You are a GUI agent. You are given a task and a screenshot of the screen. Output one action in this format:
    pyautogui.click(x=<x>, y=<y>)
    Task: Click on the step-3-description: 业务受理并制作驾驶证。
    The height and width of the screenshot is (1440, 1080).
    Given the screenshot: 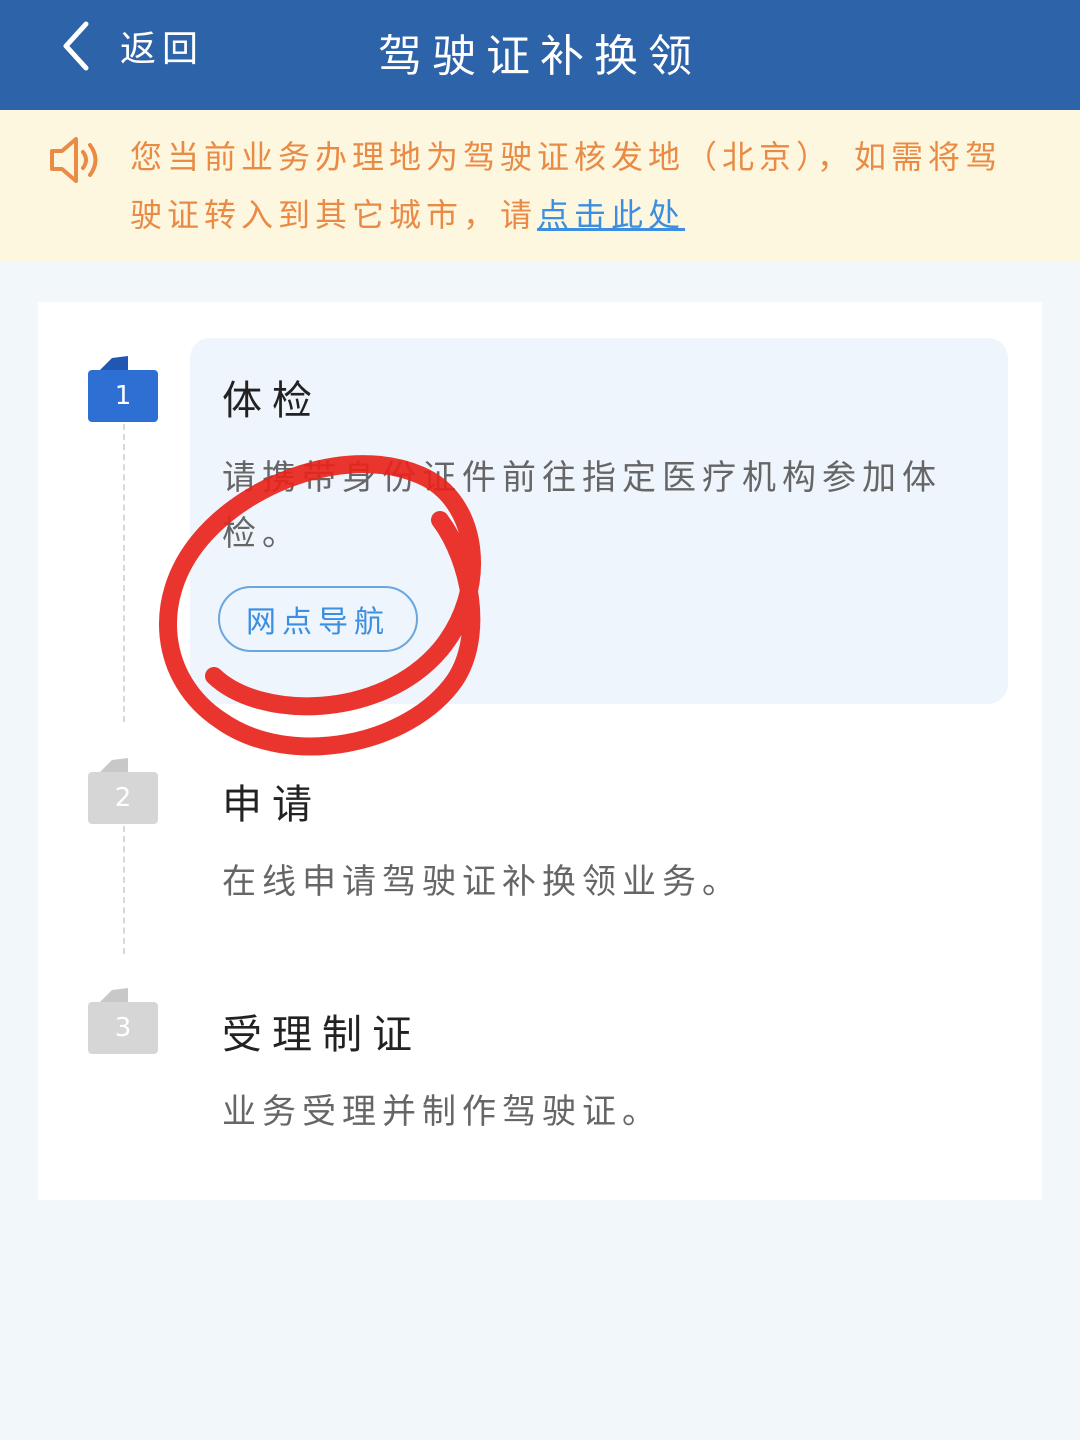 What is the action you would take?
    pyautogui.click(x=442, y=1112)
    